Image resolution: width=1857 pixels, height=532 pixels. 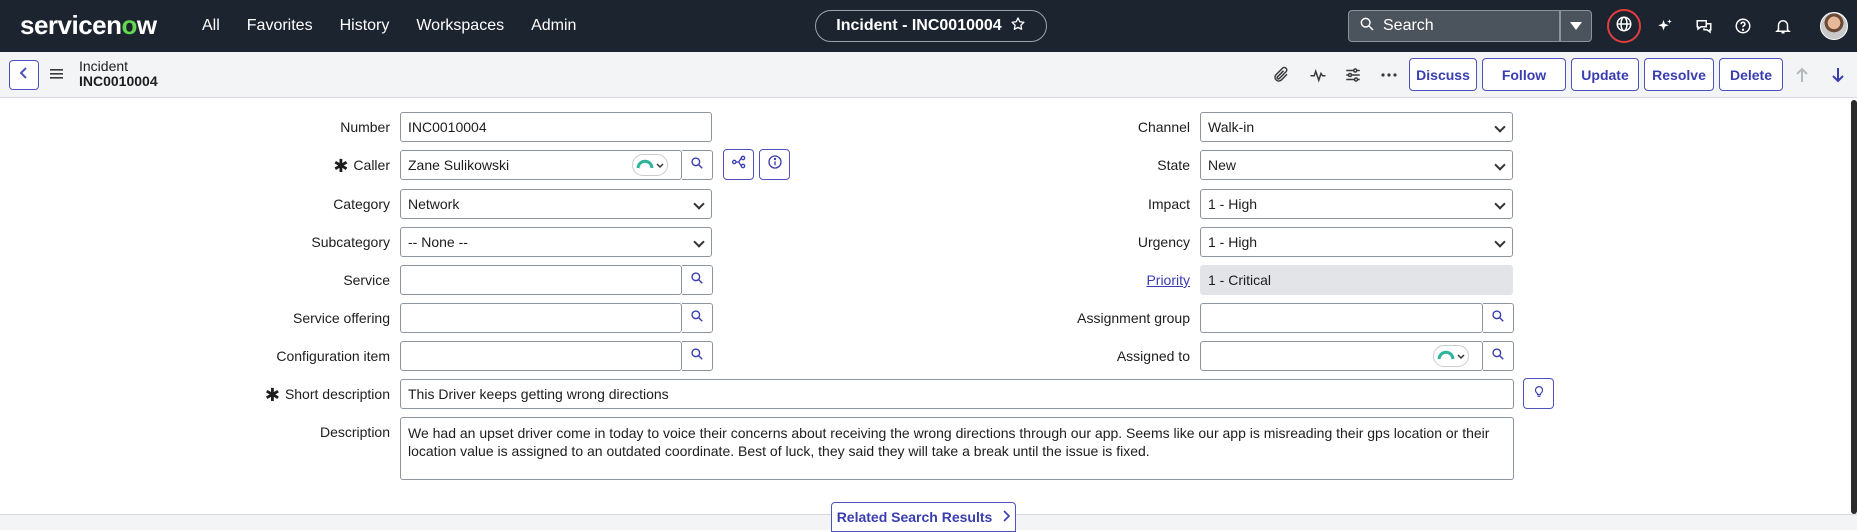 I want to click on back-button, so click(x=24, y=75).